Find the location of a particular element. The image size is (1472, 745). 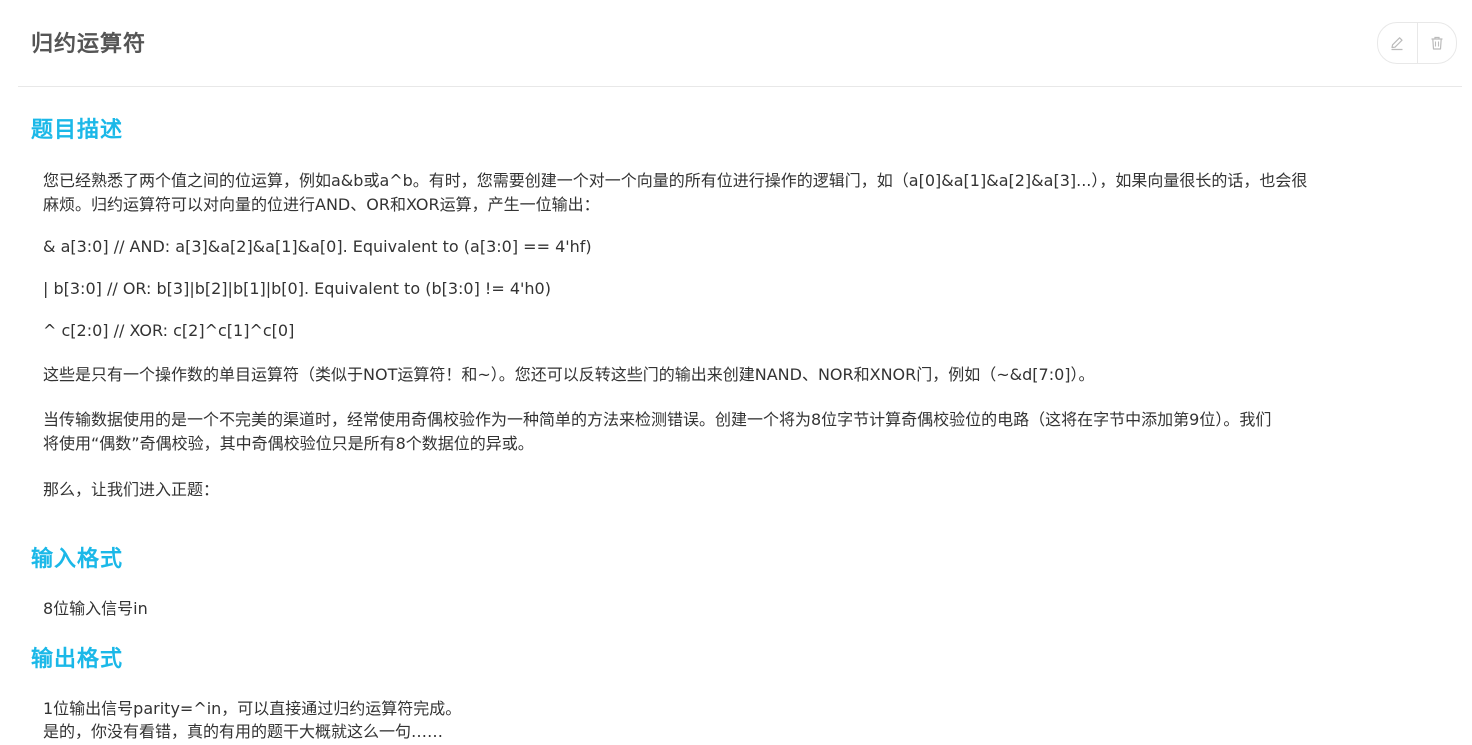

trash-icon is located at coordinates (1437, 43).